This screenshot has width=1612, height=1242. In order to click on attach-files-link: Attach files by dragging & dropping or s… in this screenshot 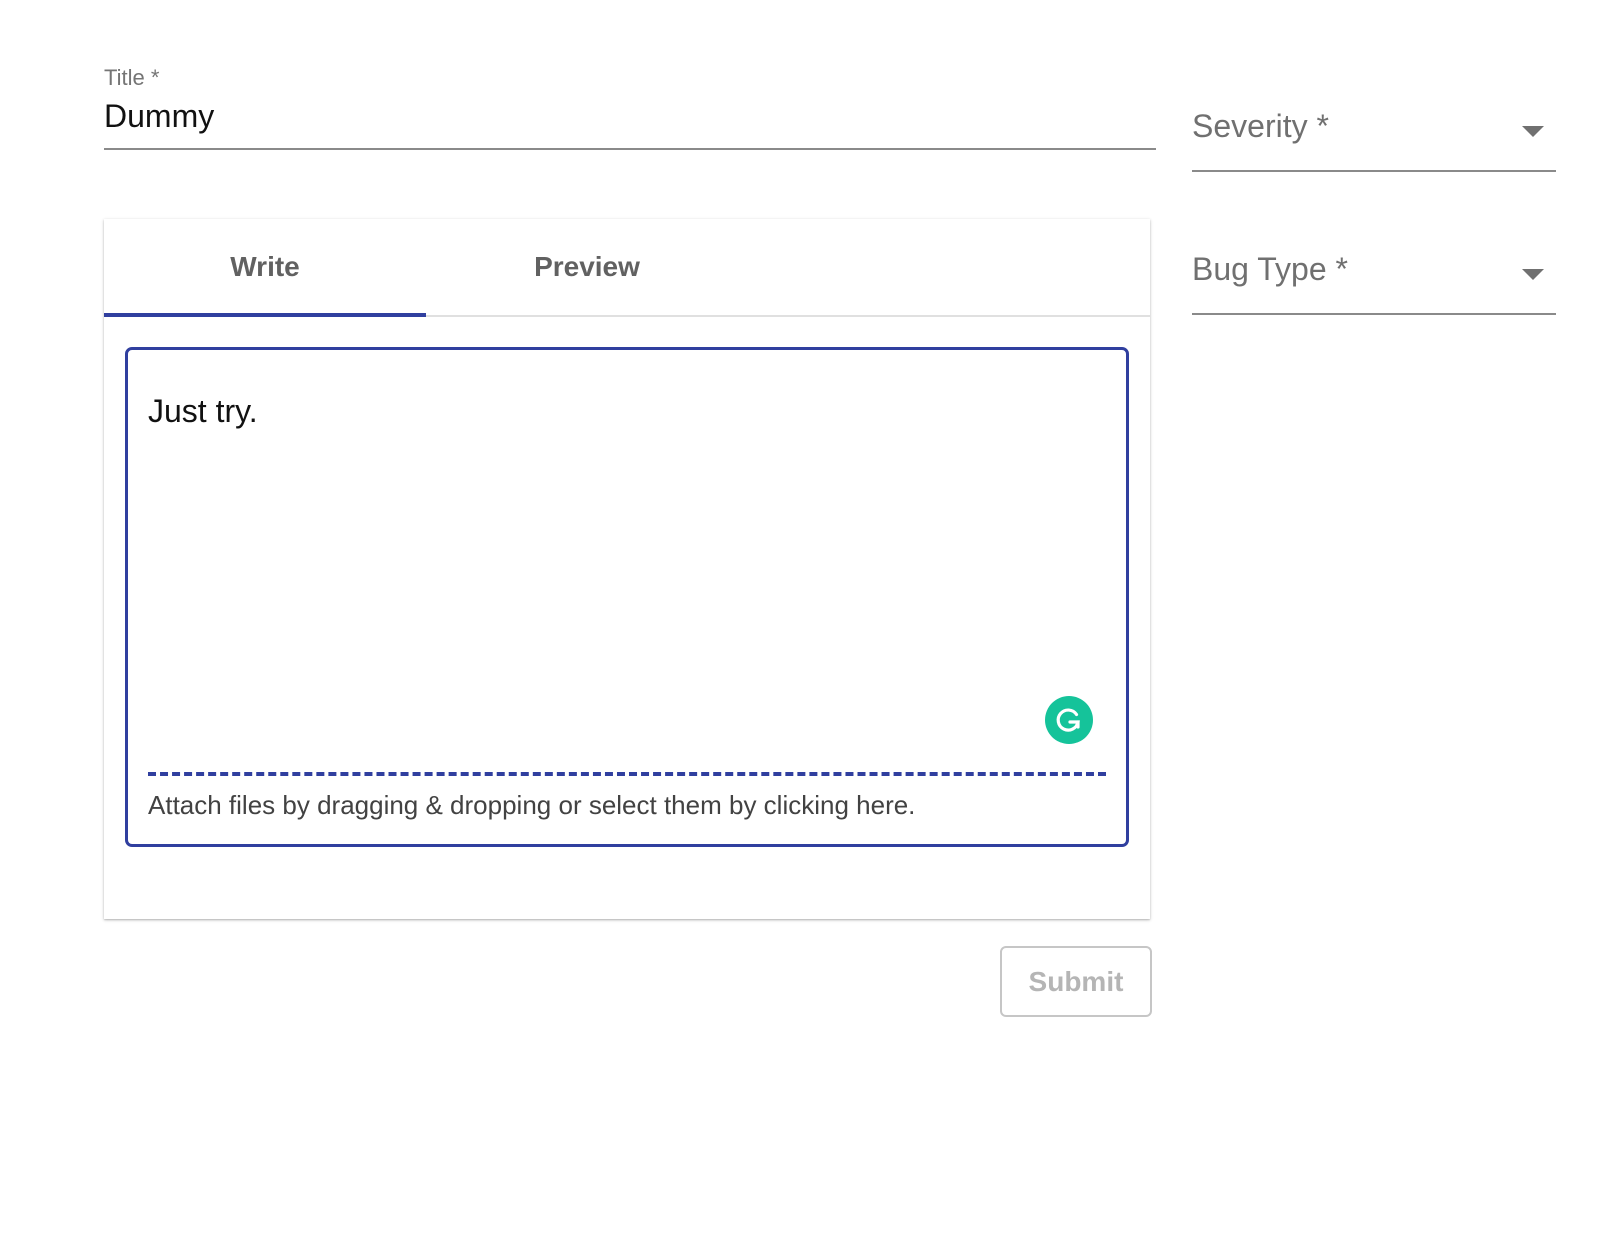, I will do `click(531, 805)`.